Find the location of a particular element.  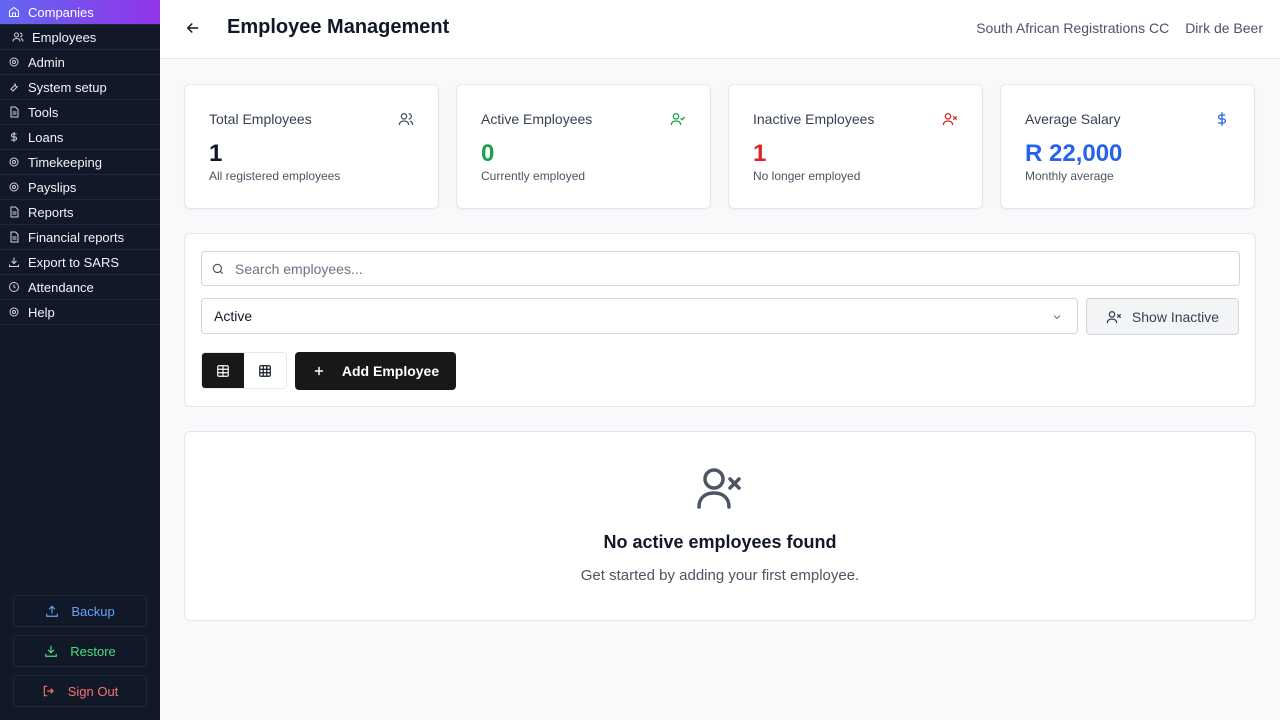

add-employee-label: Add Employee is located at coordinates (390, 371).